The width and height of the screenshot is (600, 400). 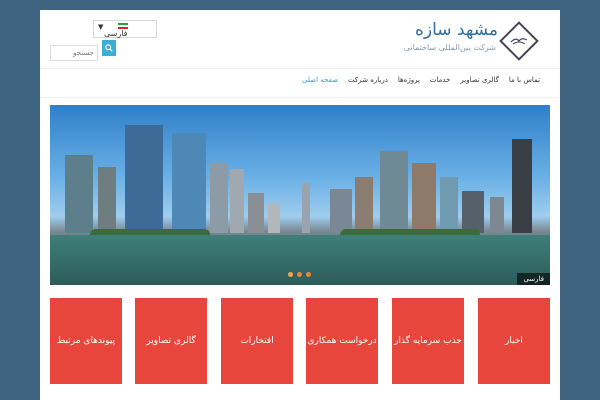 What do you see at coordinates (440, 80) in the screenshot?
I see `nav-item-services: خدمات` at bounding box center [440, 80].